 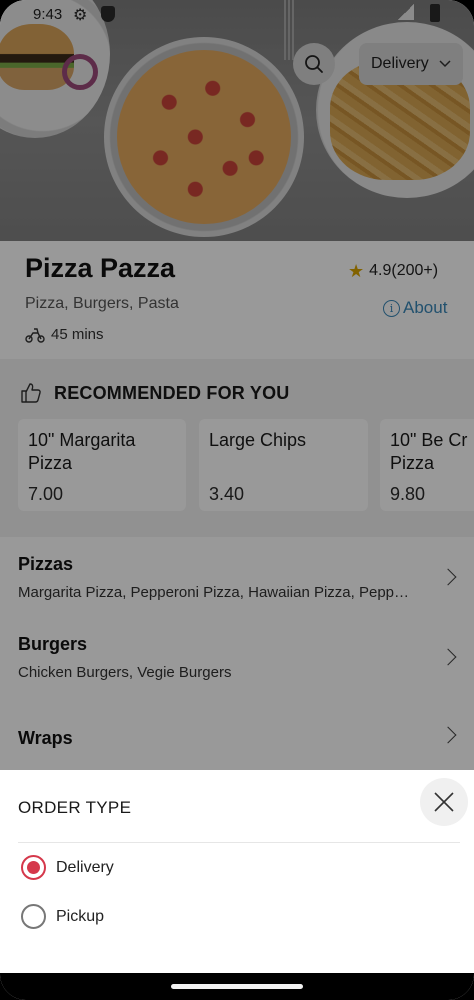 I want to click on close-button, so click(x=444, y=802).